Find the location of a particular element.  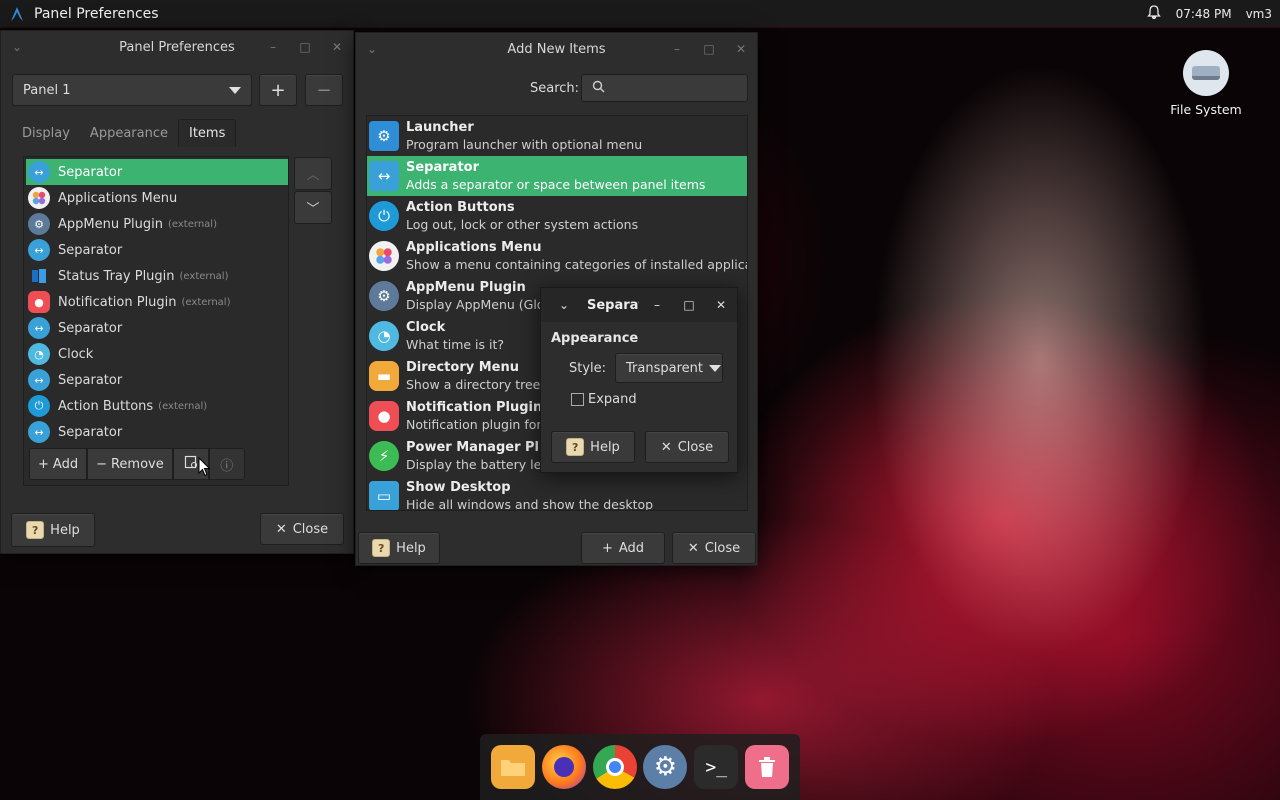

clock-label: 07:48 PM is located at coordinates (1204, 14).